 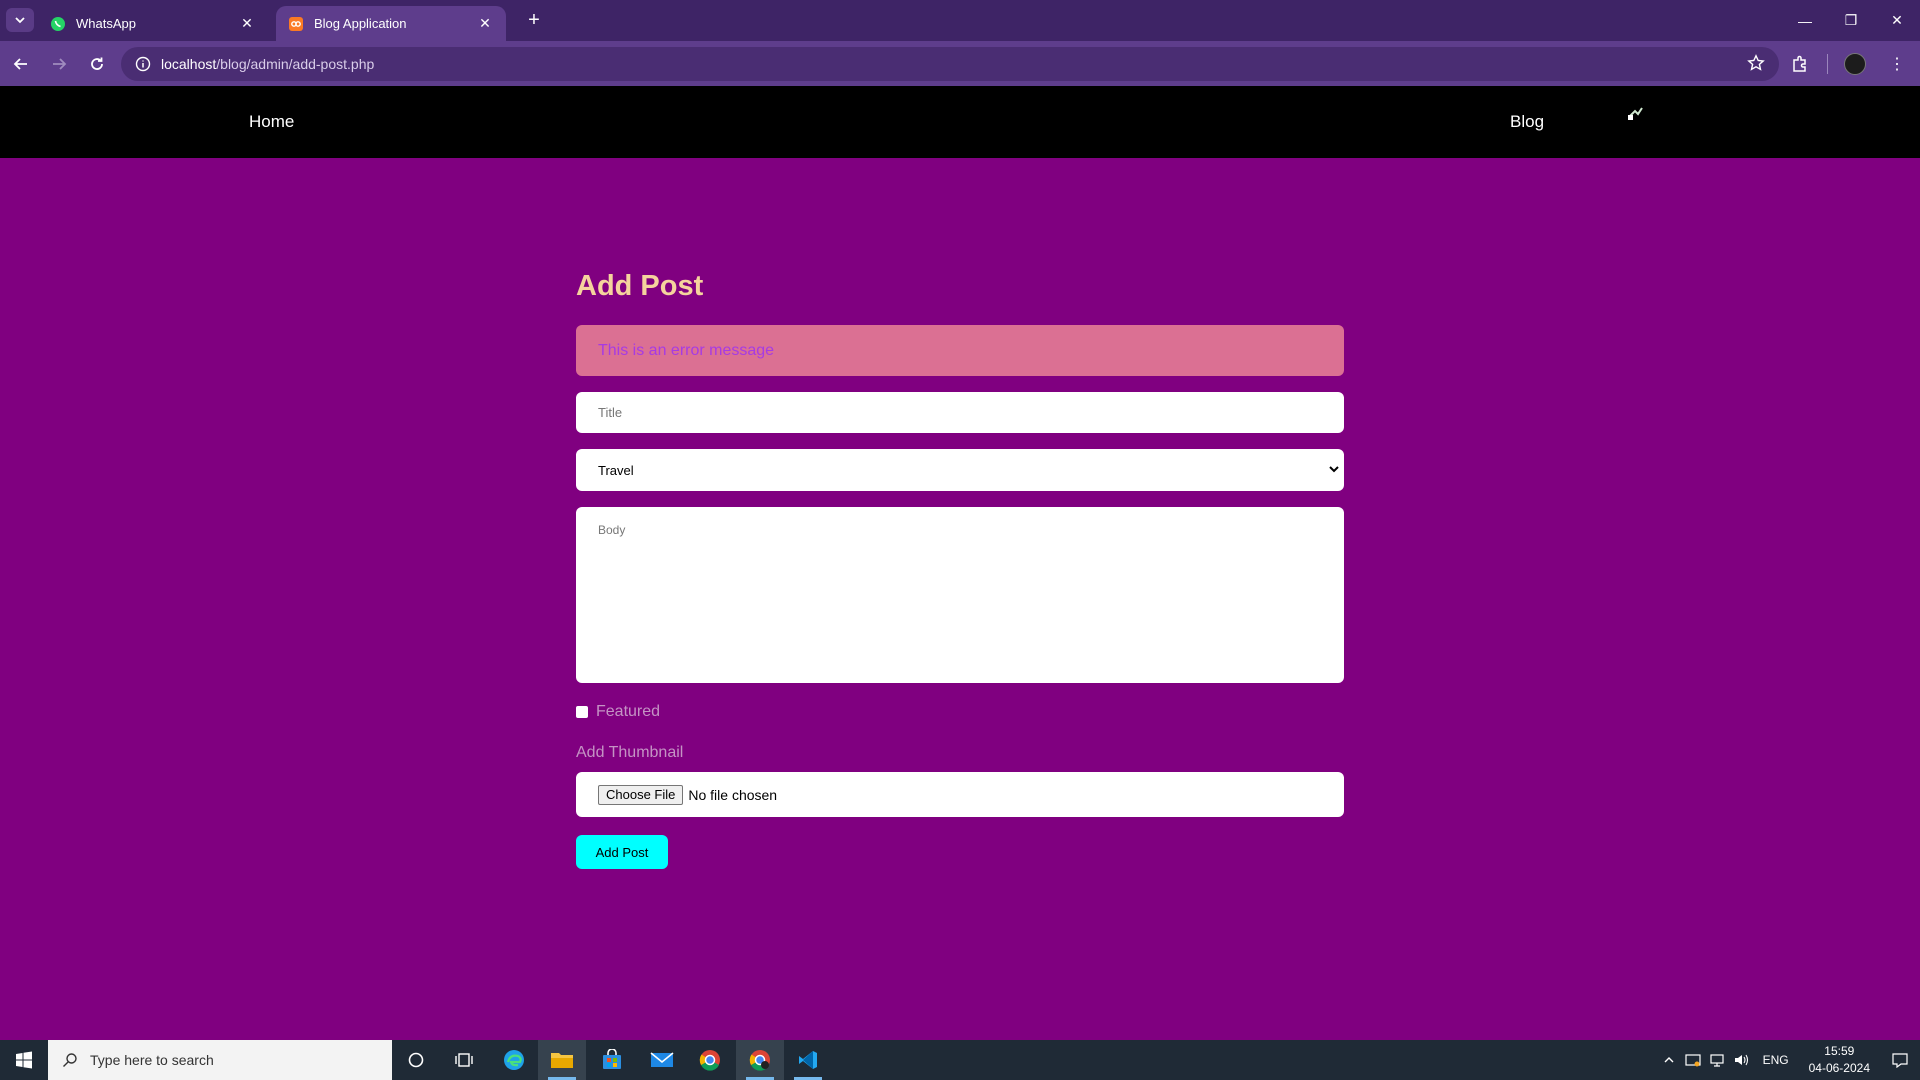 What do you see at coordinates (106, 23) in the screenshot?
I see `tab-title: WhatsApp` at bounding box center [106, 23].